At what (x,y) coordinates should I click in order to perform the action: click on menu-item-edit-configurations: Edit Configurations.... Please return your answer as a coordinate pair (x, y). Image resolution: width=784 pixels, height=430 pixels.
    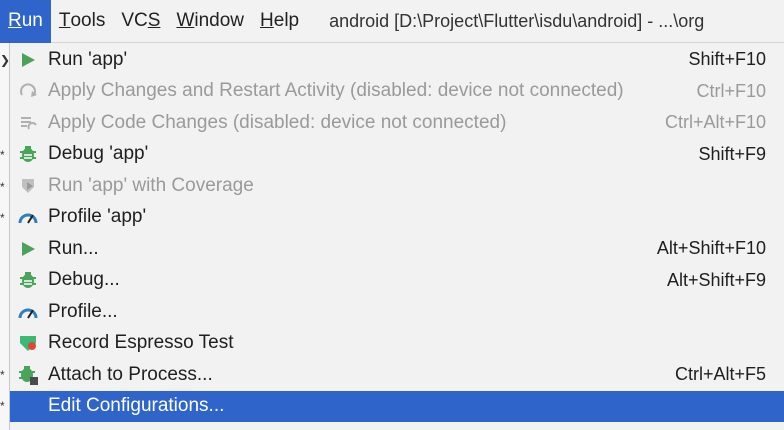
    Looking at the image, I should click on (397, 406).